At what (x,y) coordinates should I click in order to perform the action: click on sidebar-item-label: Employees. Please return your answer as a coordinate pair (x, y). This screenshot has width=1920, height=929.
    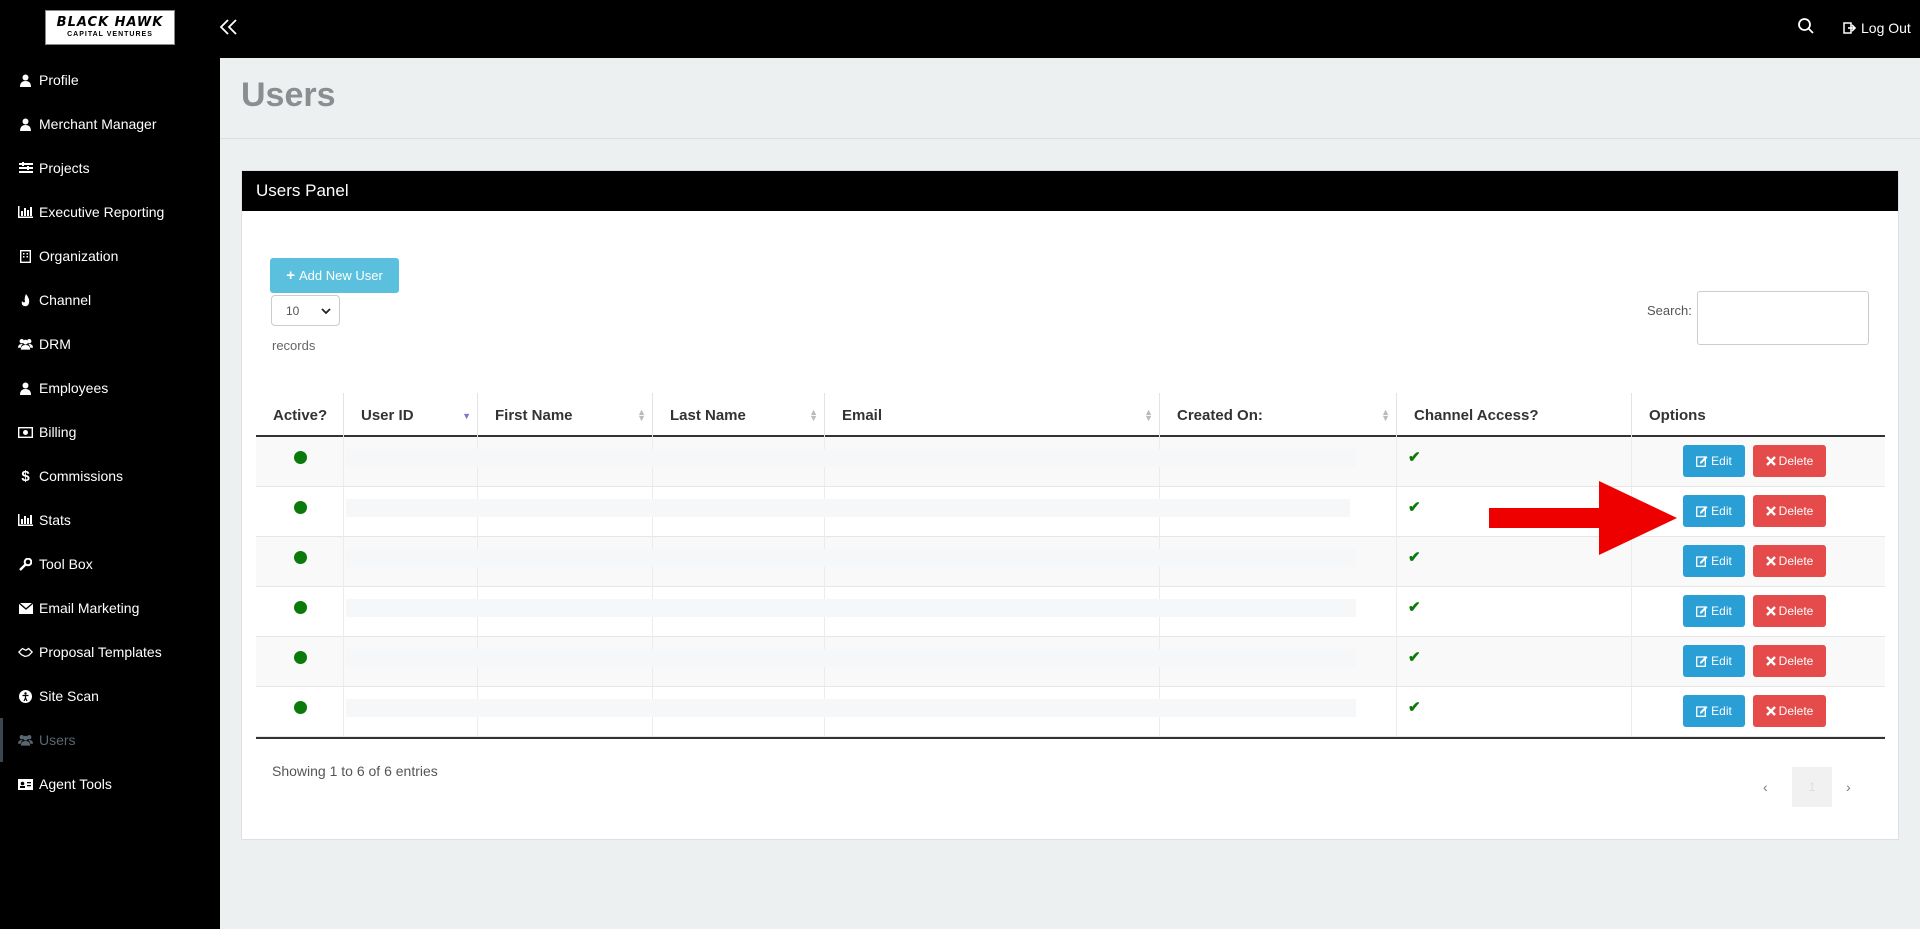
    Looking at the image, I should click on (74, 388).